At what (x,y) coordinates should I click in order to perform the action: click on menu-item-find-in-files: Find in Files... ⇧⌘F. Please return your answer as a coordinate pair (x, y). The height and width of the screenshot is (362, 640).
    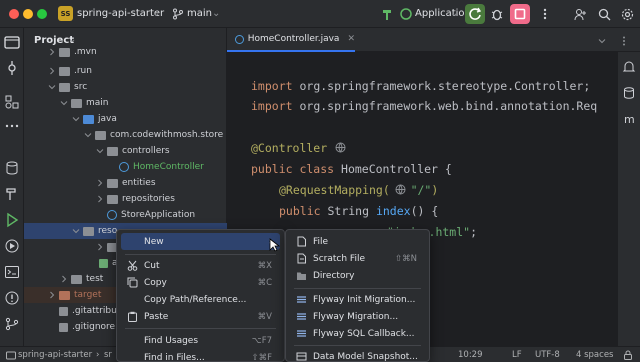
    Looking at the image, I should click on (200, 355).